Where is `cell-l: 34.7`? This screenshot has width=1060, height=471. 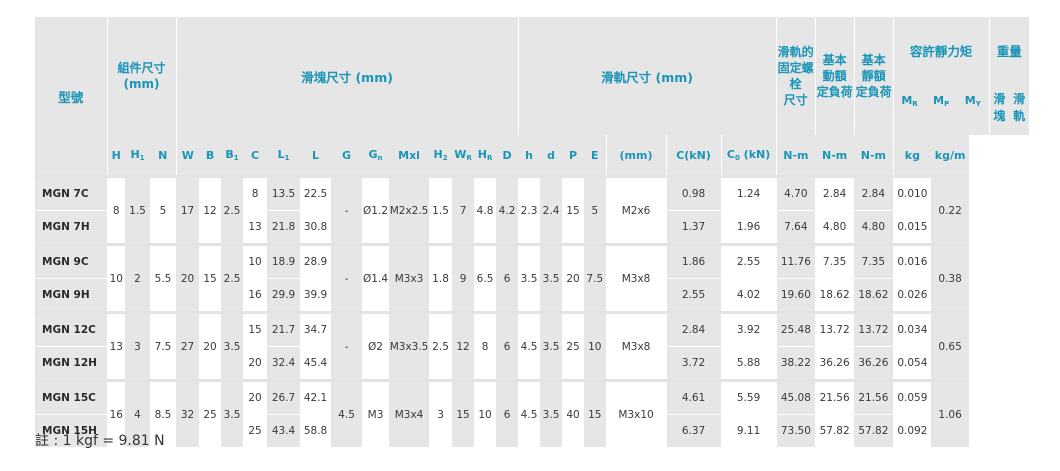 cell-l: 34.7 is located at coordinates (316, 329).